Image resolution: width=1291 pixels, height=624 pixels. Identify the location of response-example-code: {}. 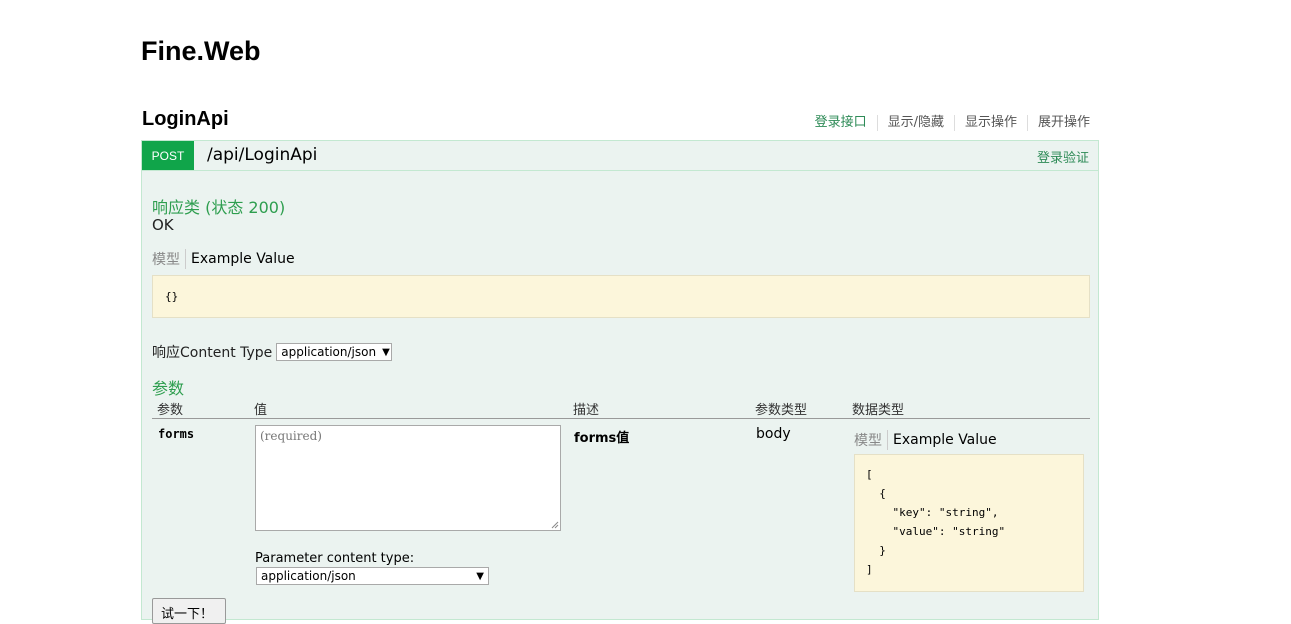
(172, 296).